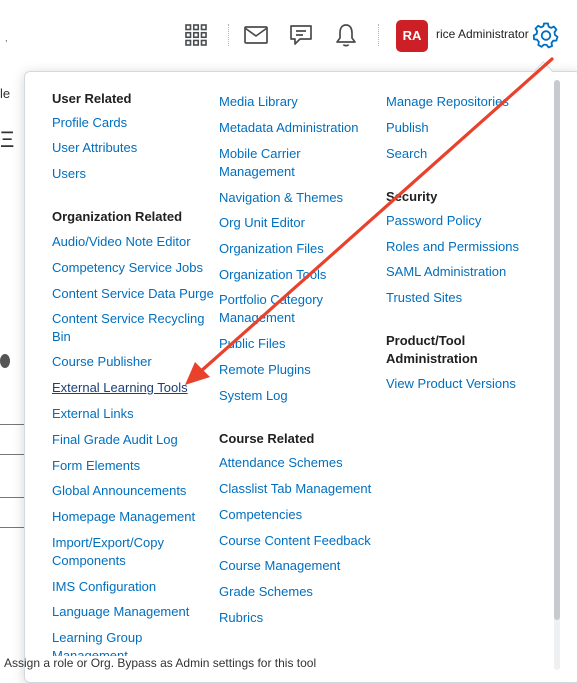  I want to click on link-search: Search, so click(406, 153).